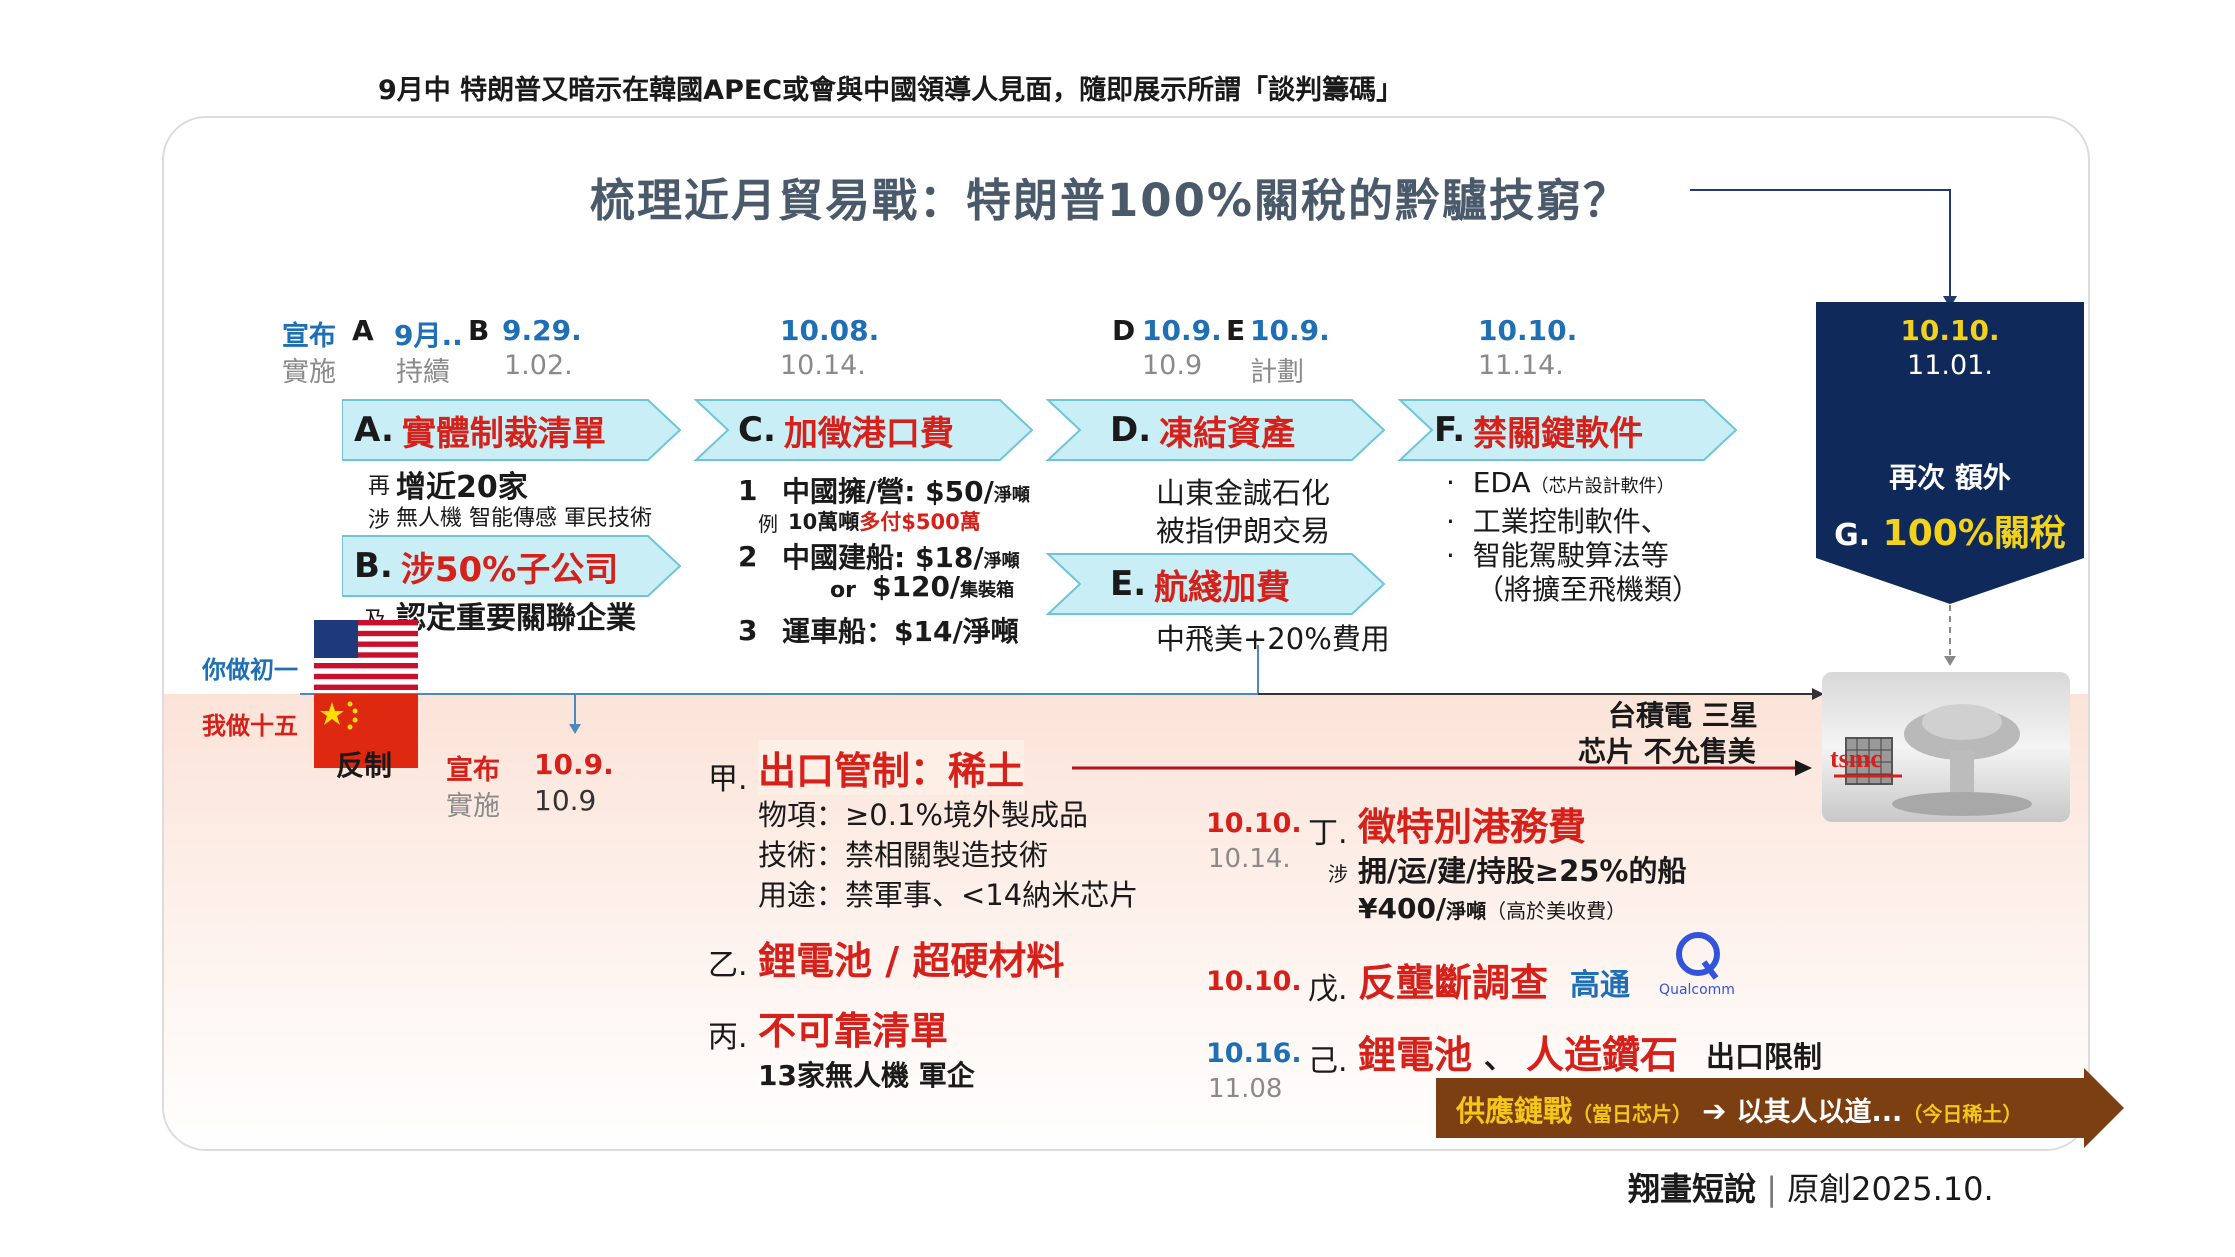  I want to click on action-a-title: 實體制裁清單, so click(503, 433).